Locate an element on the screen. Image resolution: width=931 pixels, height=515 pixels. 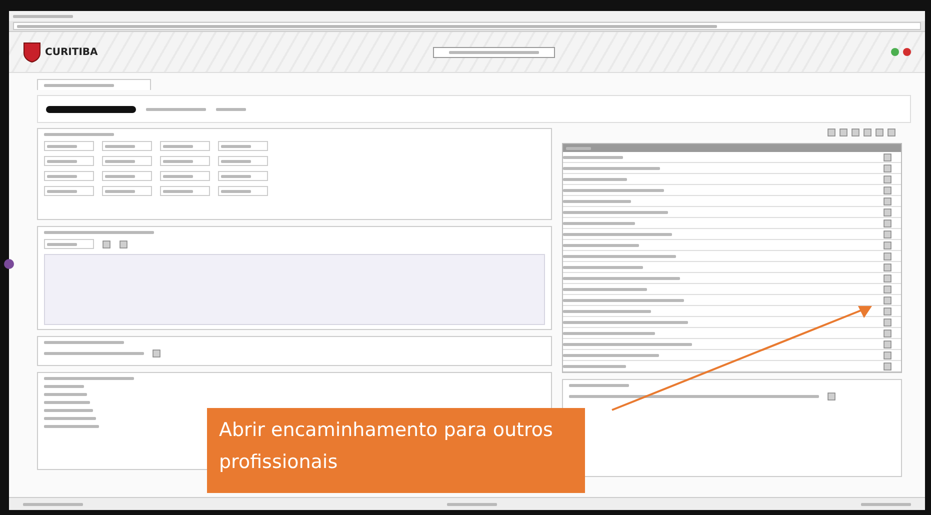
print-icon is located at coordinates (106, 244).